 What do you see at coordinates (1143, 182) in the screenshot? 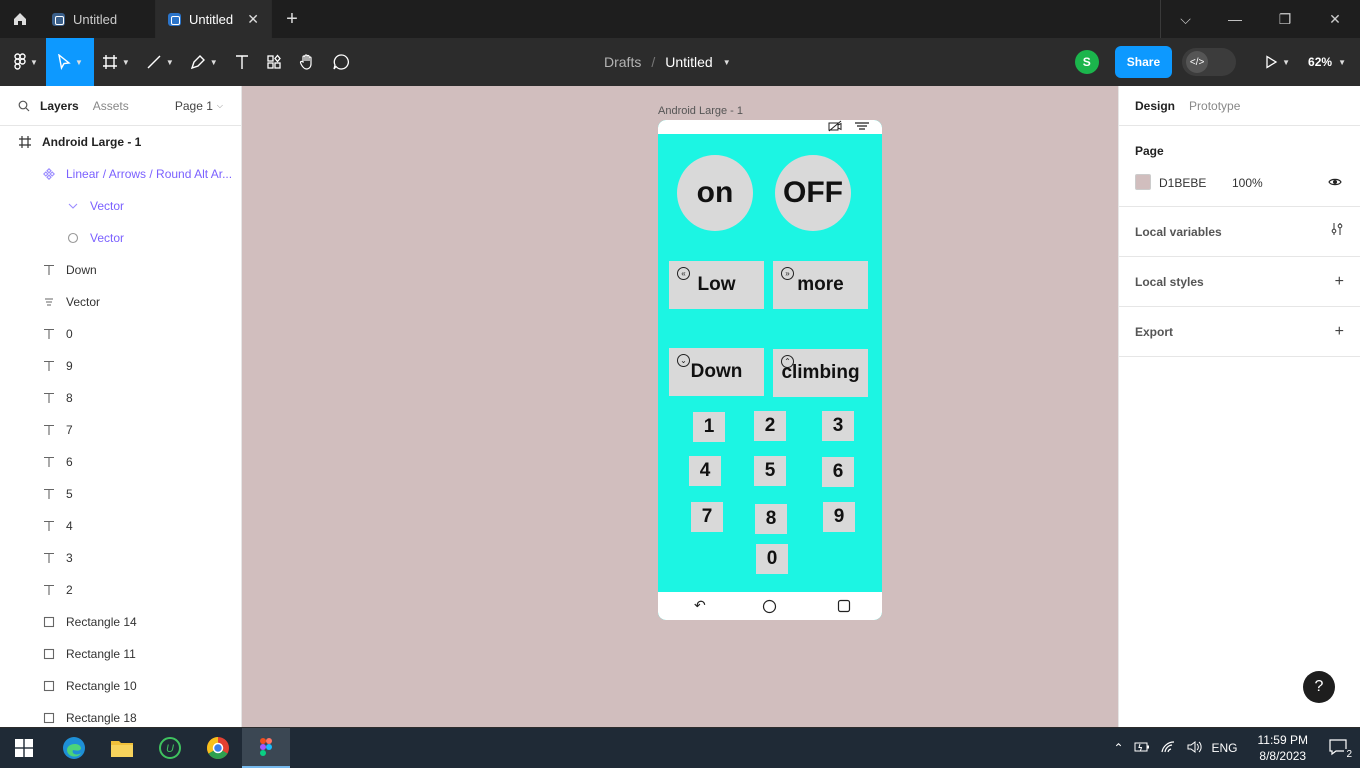
I see `page-color-swatch` at bounding box center [1143, 182].